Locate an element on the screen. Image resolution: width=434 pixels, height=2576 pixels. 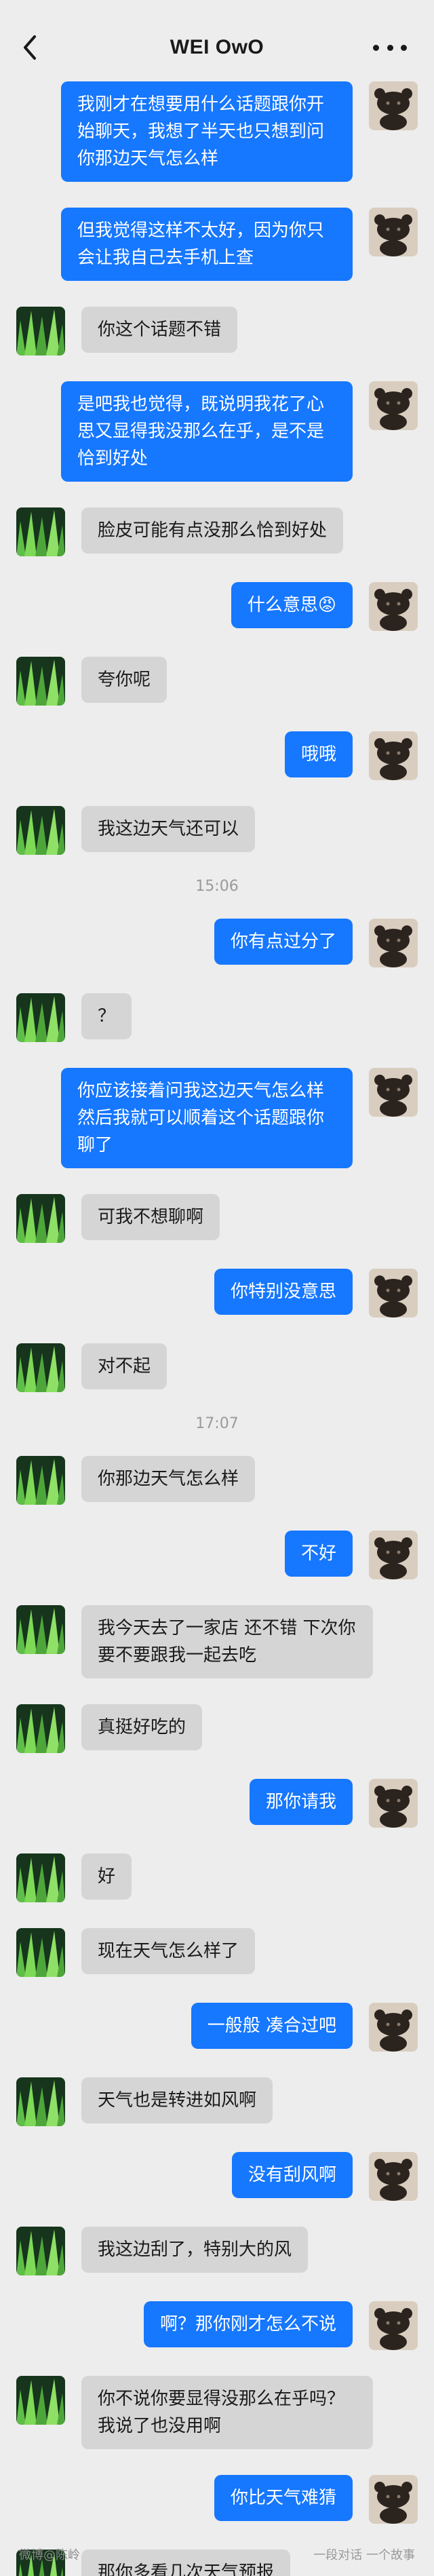
sent-message-bubble: 什么意思😡 is located at coordinates (292, 605).